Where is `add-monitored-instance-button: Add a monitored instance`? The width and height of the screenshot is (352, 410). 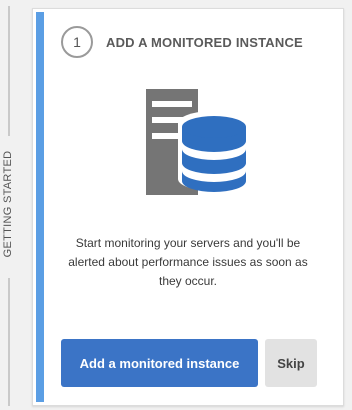 add-monitored-instance-button: Add a monitored instance is located at coordinates (159, 363).